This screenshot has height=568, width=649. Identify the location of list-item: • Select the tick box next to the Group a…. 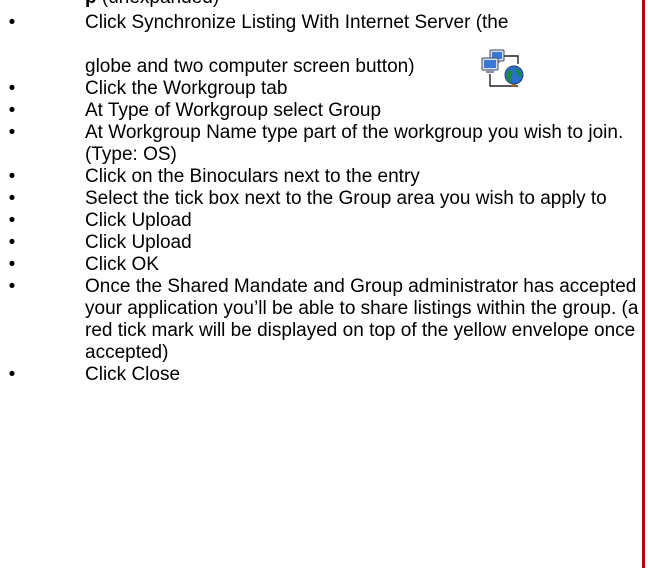
(320, 199).